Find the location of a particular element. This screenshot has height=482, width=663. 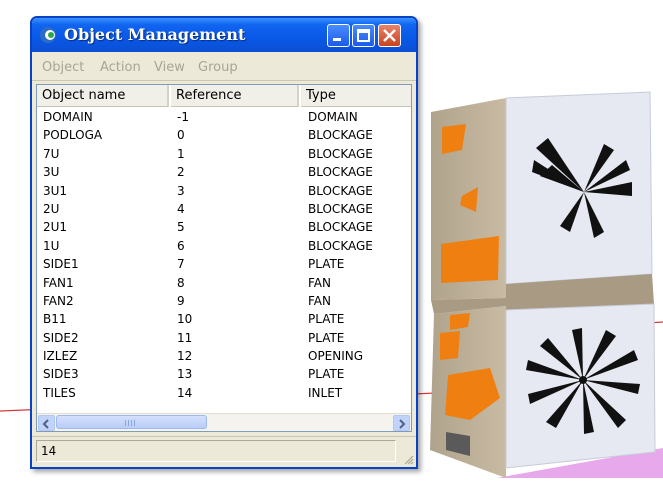

cell-type: DOMAIN is located at coordinates (333, 117).